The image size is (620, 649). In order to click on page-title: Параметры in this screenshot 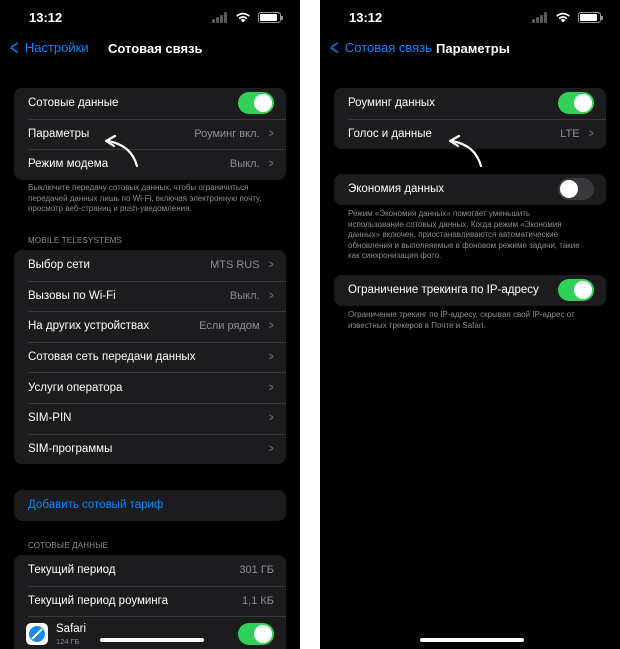, I will do `click(473, 48)`.